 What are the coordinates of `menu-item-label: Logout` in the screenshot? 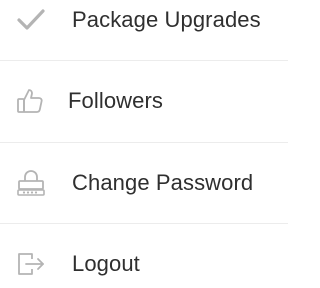 It's located at (106, 263).